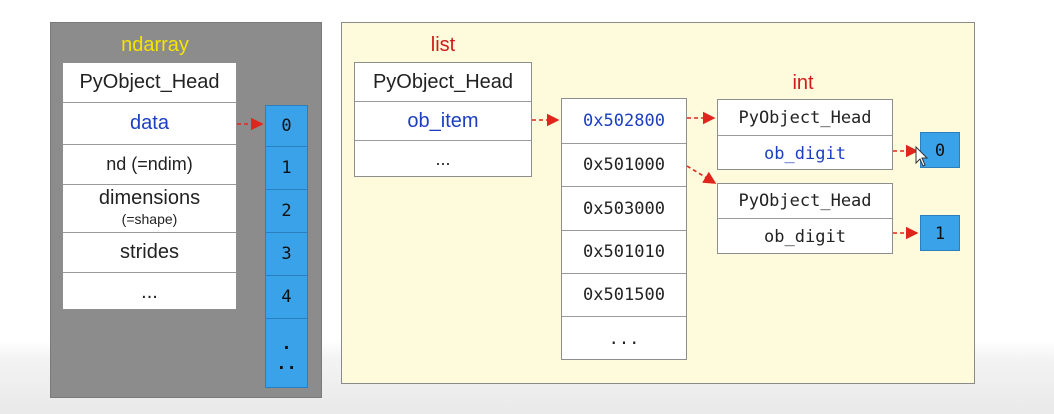  What do you see at coordinates (701, 174) in the screenshot?
I see `arrow-addr1-to-int1` at bounding box center [701, 174].